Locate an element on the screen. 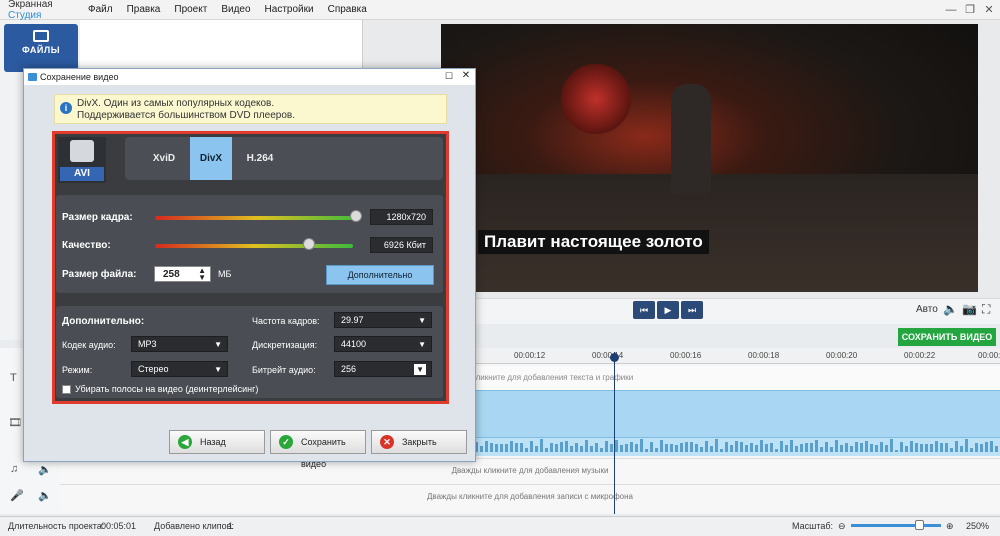 The width and height of the screenshot is (1000, 536). zoom-slider-track is located at coordinates (896, 525).